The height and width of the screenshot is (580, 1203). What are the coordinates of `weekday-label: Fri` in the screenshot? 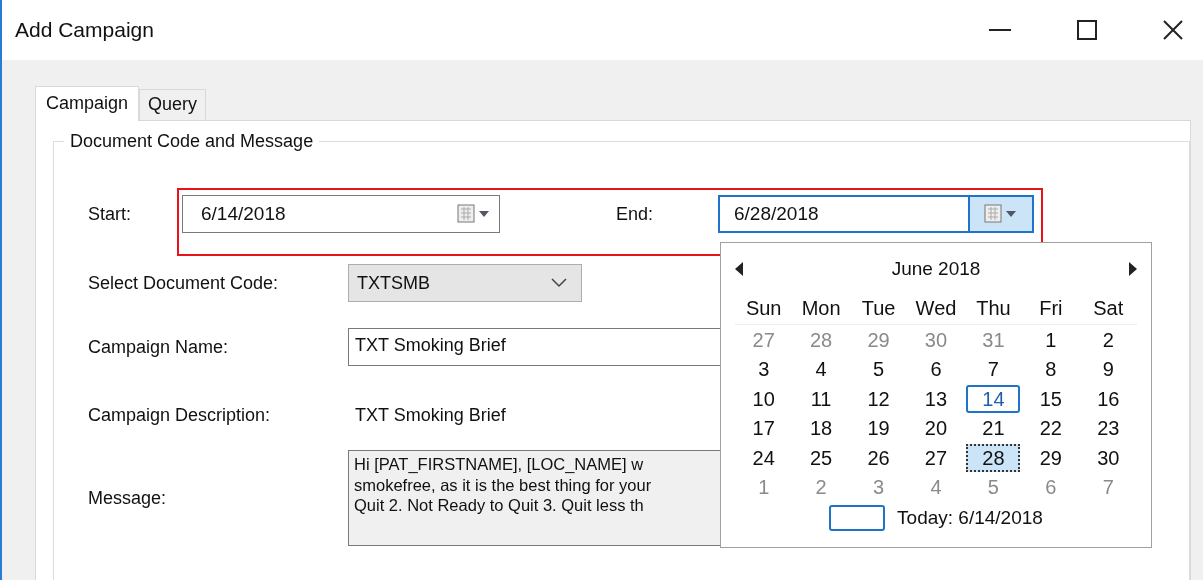 It's located at (1051, 308).